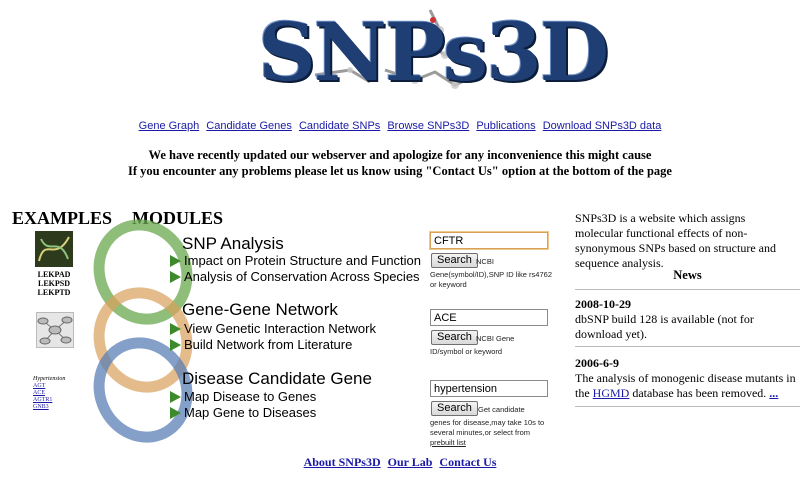 The height and width of the screenshot is (482, 800). What do you see at coordinates (342, 462) in the screenshot?
I see `footer-about-link: About SNPs3D` at bounding box center [342, 462].